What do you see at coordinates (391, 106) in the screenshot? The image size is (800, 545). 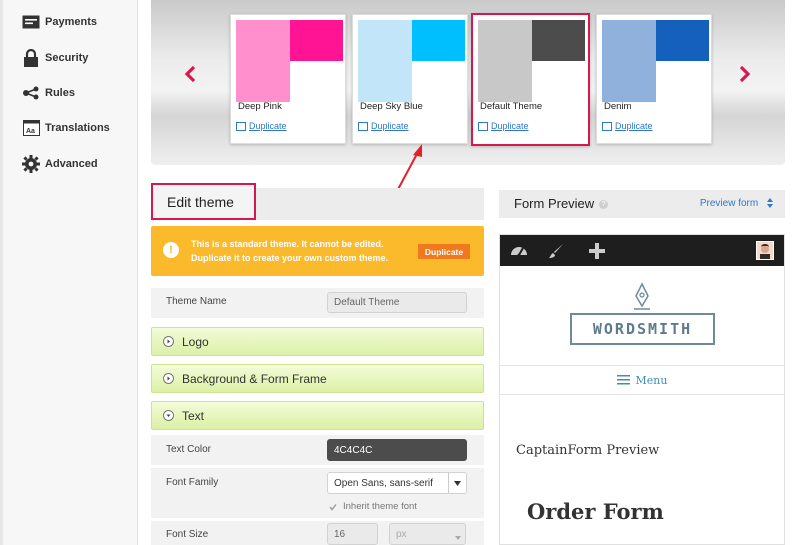 I see `theme-name: Deep Sky Blue` at bounding box center [391, 106].